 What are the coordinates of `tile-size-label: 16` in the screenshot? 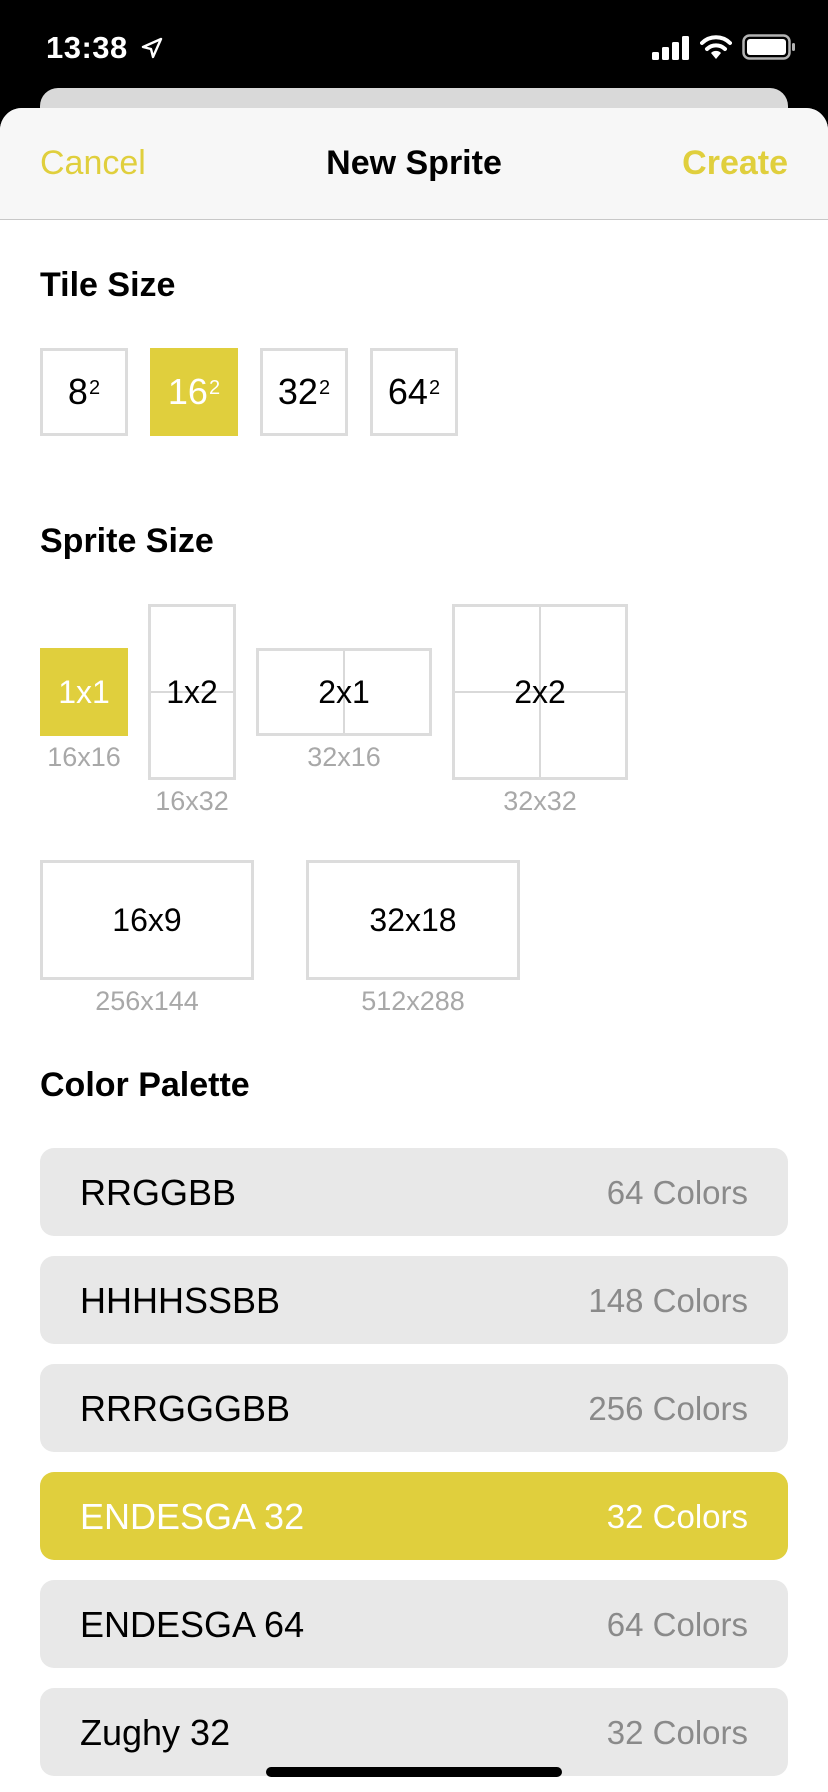 It's located at (187, 391).